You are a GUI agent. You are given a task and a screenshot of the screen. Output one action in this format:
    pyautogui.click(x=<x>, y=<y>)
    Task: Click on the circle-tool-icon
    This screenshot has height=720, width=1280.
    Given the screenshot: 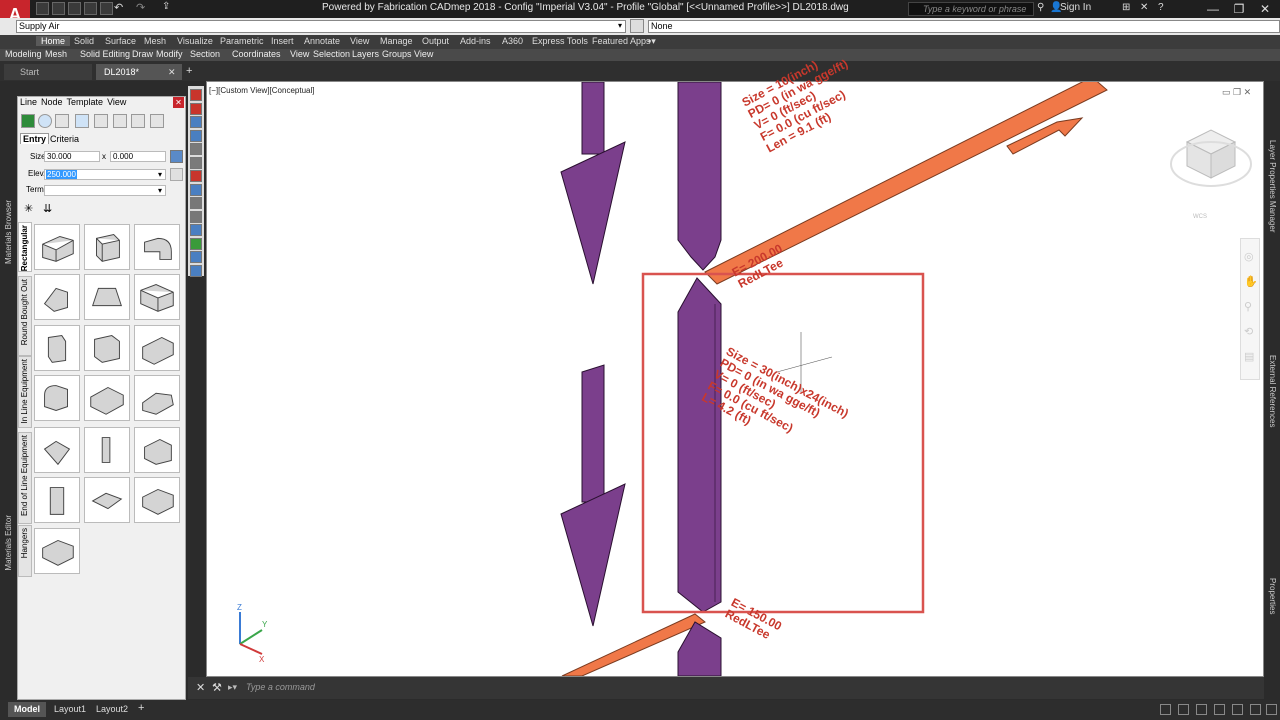 What is the action you would take?
    pyautogui.click(x=45, y=121)
    